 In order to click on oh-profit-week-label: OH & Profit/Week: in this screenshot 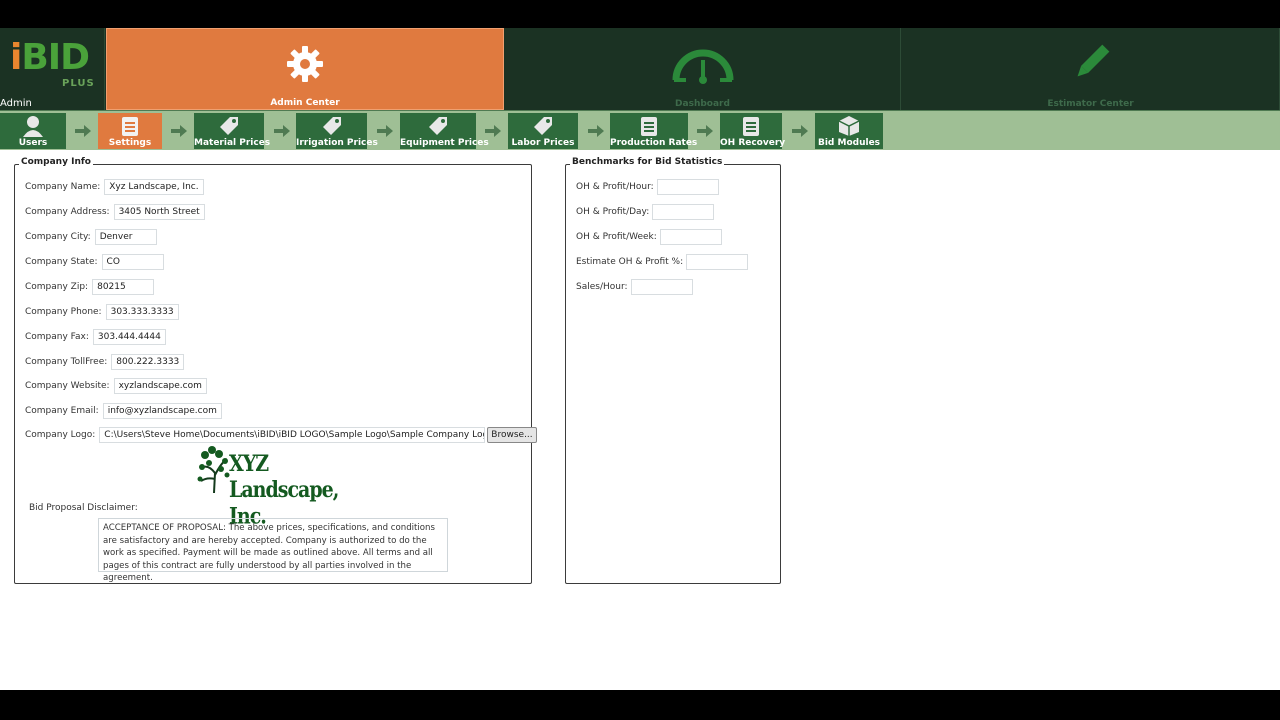, I will do `click(616, 237)`.